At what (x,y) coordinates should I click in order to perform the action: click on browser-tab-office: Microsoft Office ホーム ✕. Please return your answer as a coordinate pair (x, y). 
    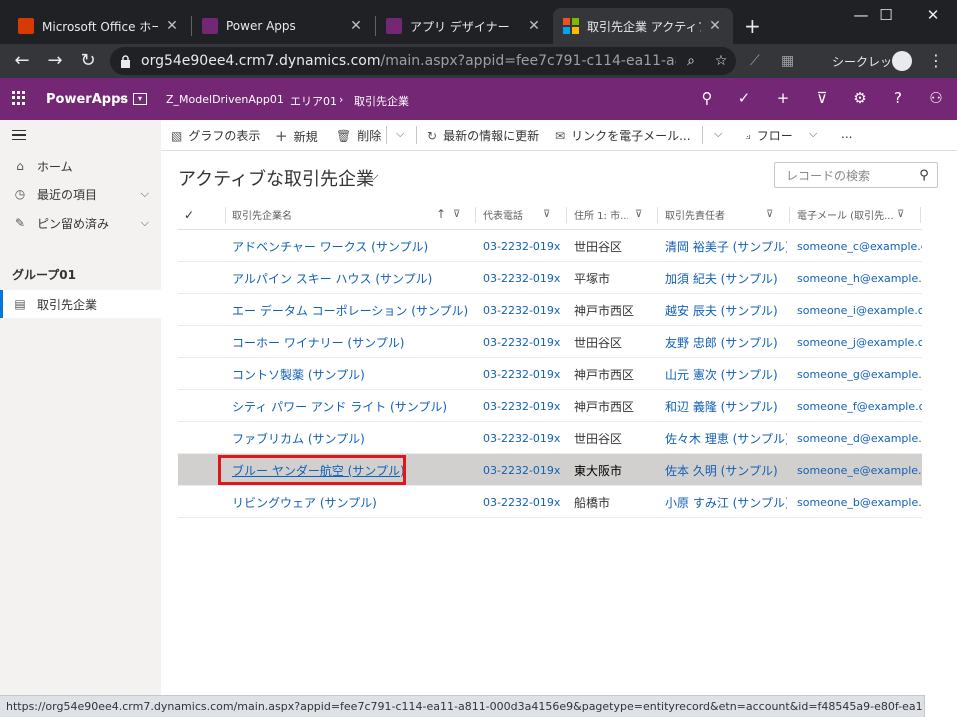
    Looking at the image, I should click on (99, 26).